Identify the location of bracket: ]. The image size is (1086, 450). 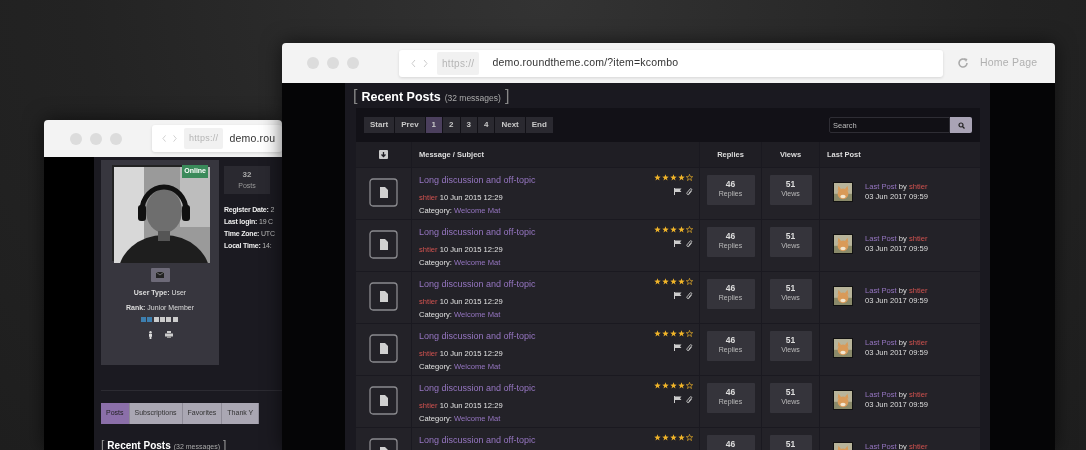
(507, 96).